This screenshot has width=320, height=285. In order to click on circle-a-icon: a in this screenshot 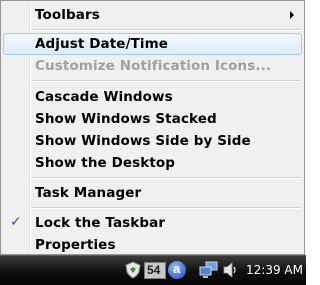, I will do `click(177, 270)`.